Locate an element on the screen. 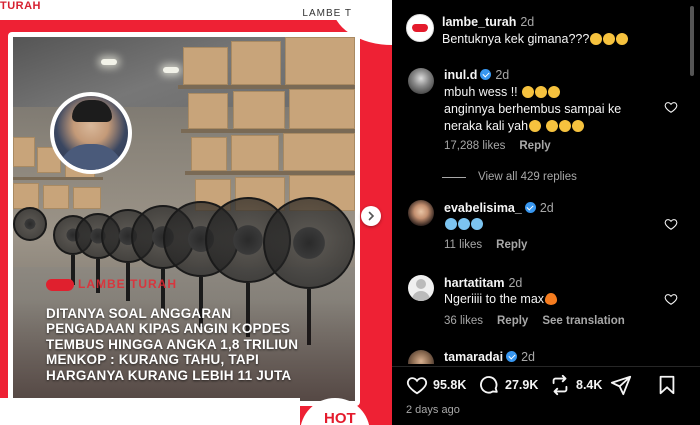  see-translation-button: See translation is located at coordinates (583, 321).